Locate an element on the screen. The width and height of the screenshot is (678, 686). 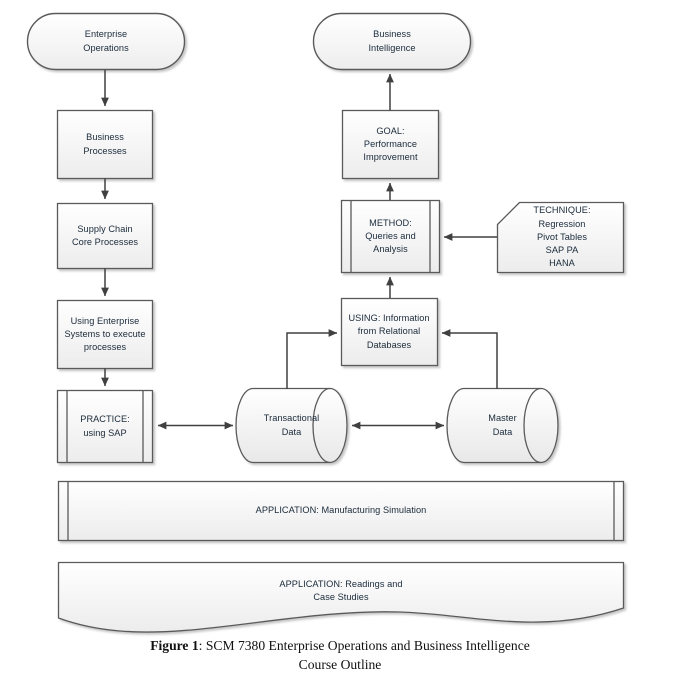
node-business-intelligence is located at coordinates (392, 41).